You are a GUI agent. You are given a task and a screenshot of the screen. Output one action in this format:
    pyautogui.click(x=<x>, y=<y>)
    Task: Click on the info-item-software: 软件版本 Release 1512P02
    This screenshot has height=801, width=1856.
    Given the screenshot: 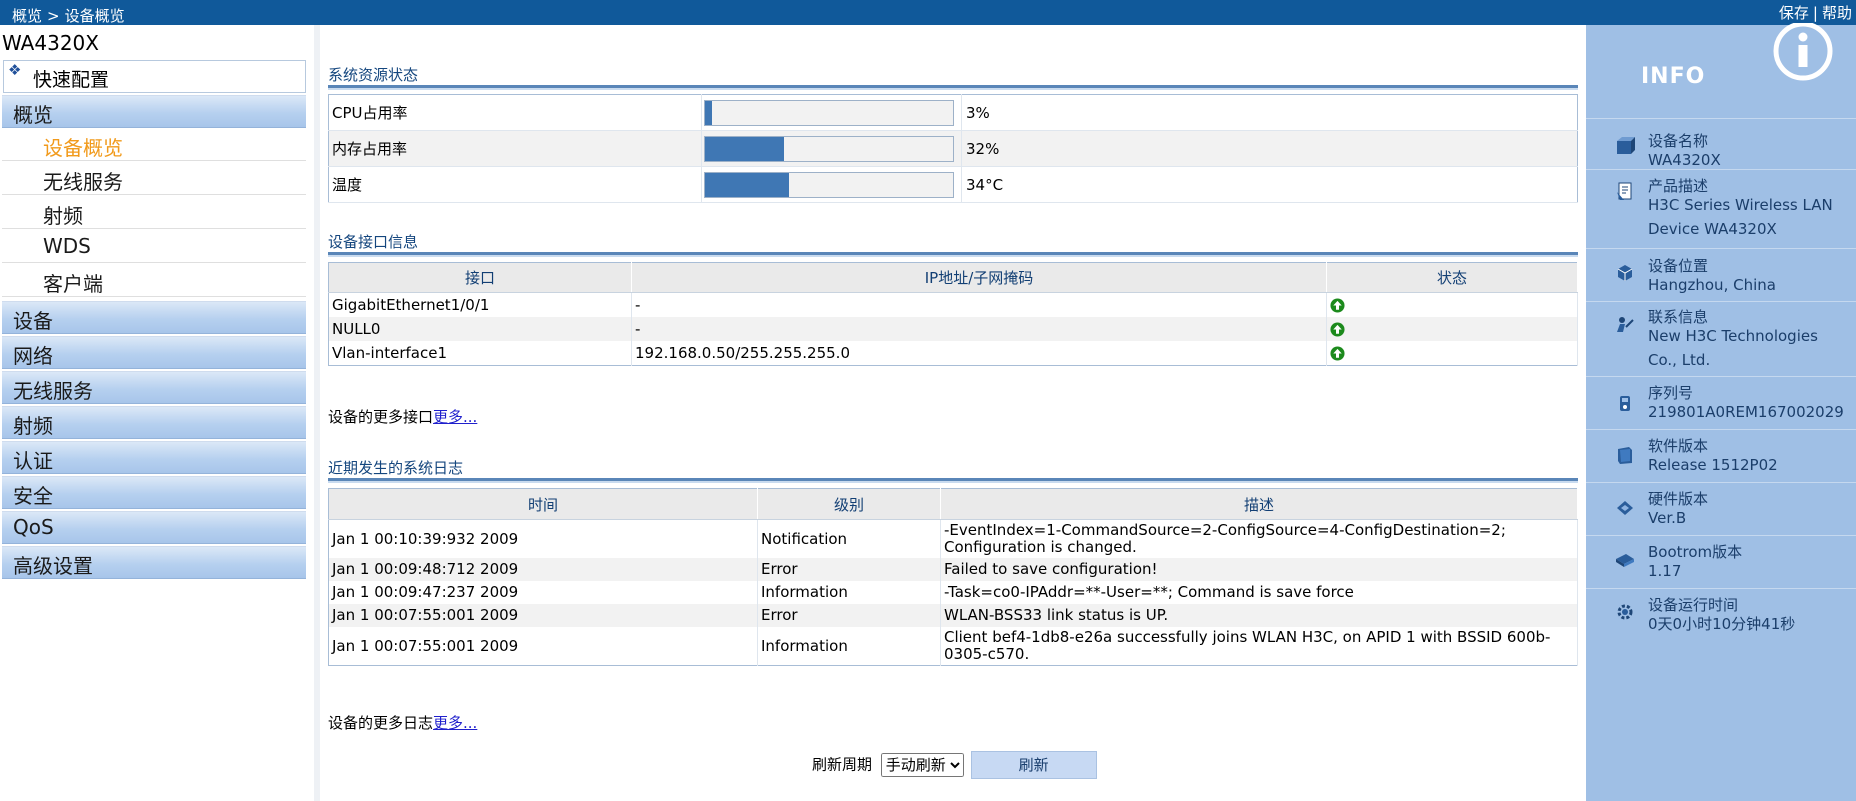 What is the action you would take?
    pyautogui.click(x=1721, y=455)
    